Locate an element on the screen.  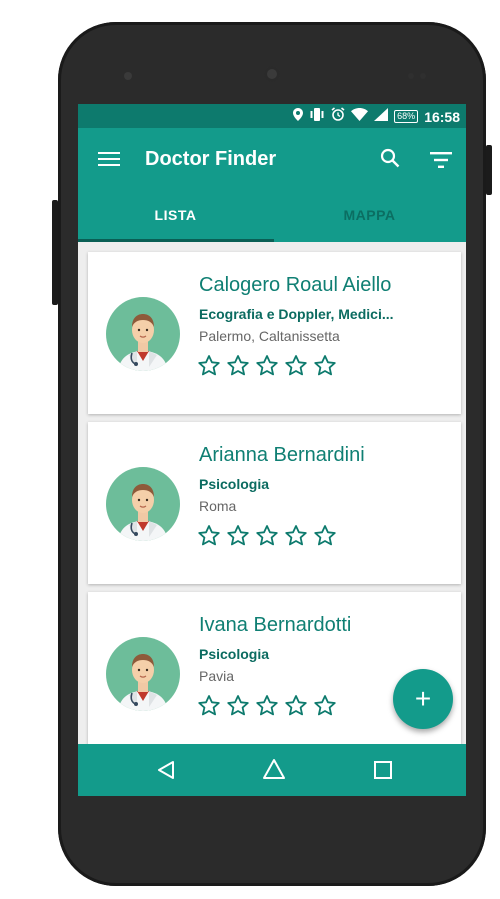
system-nav-bar is located at coordinates (272, 770).